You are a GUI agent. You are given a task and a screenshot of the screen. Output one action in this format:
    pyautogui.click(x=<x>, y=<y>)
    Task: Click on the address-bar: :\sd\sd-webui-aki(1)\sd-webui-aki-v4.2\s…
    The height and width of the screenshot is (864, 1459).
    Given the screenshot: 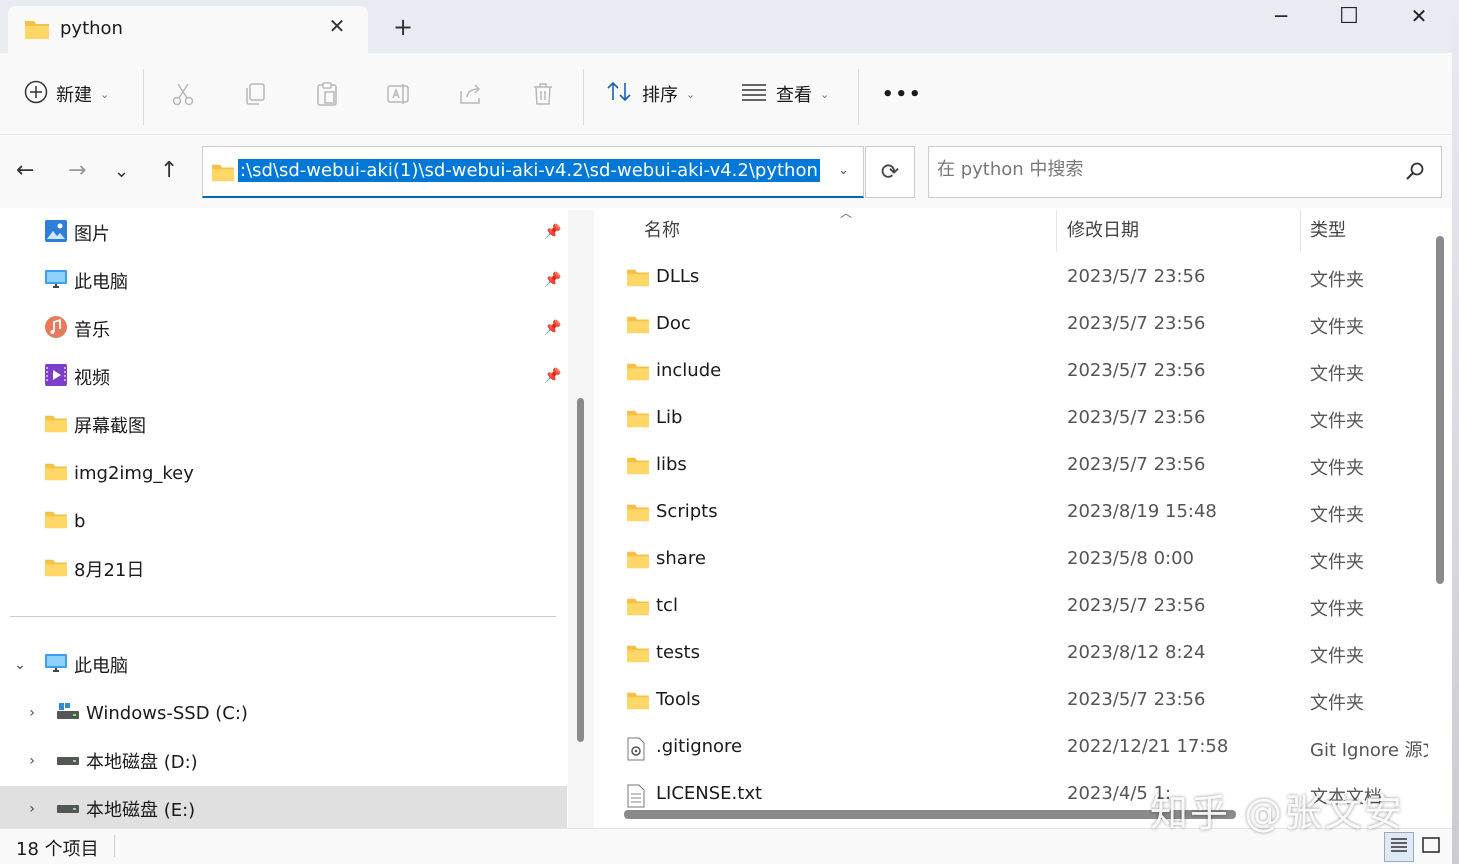 What is the action you would take?
    pyautogui.click(x=533, y=172)
    